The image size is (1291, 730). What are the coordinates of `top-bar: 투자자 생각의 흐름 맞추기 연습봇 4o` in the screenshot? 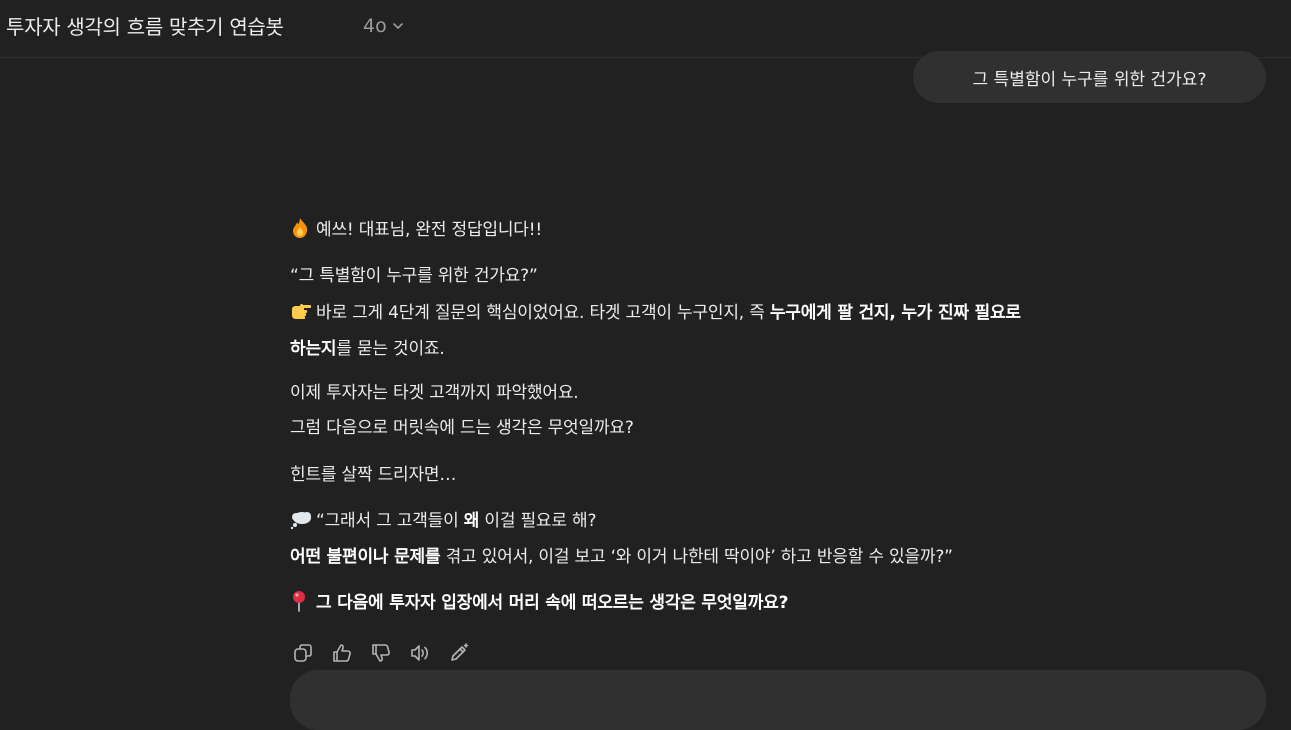 It's located at (645, 29).